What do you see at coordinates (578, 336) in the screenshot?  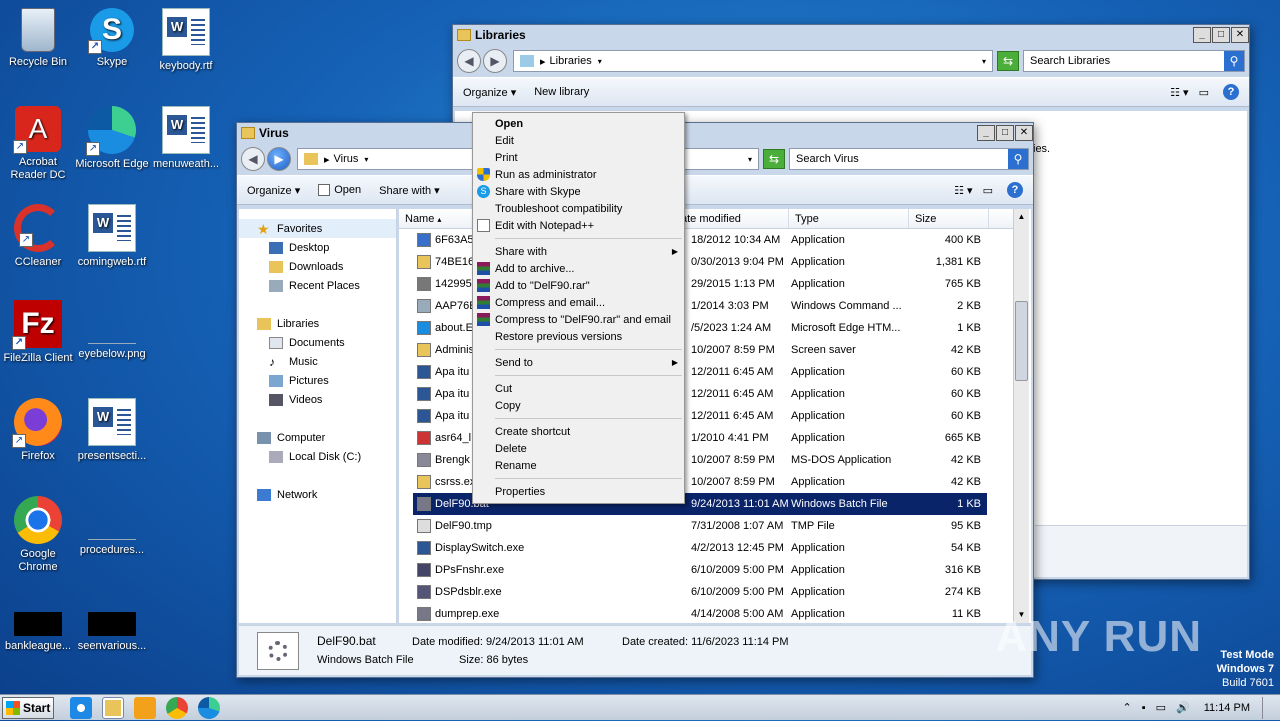 I see `menu-restore-previous: Restore previous versions` at bounding box center [578, 336].